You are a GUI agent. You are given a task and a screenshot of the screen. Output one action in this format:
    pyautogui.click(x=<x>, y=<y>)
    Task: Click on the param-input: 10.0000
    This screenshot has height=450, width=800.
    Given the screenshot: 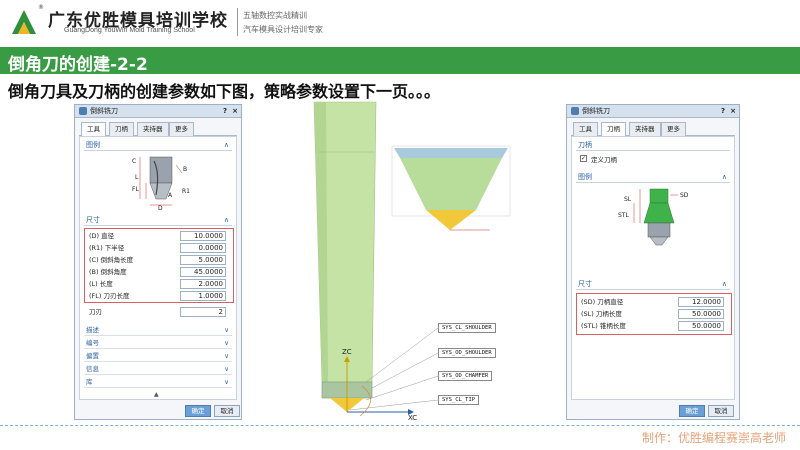 What is the action you would take?
    pyautogui.click(x=203, y=236)
    